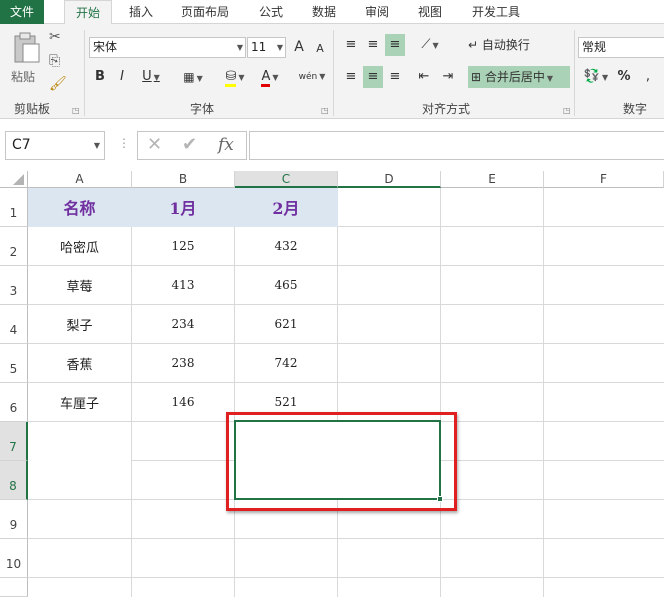 The width and height of the screenshot is (664, 597). I want to click on copy-icon: ⎘, so click(54, 61).